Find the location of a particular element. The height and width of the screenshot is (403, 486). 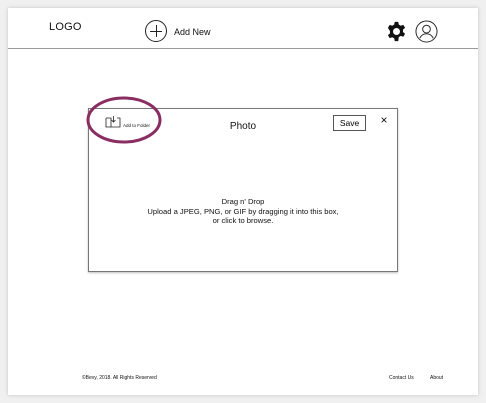

about-link: About is located at coordinates (436, 378).